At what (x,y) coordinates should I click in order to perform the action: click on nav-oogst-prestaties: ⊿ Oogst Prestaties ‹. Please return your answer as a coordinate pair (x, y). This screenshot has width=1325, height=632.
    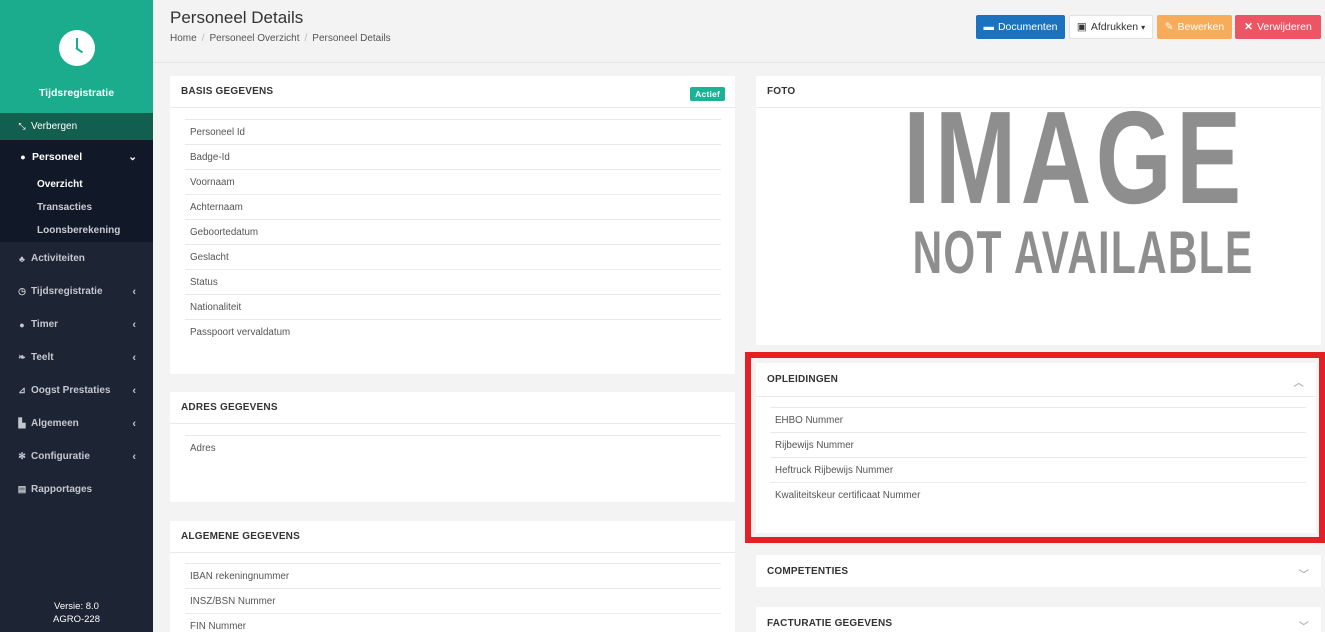
    Looking at the image, I should click on (76, 390).